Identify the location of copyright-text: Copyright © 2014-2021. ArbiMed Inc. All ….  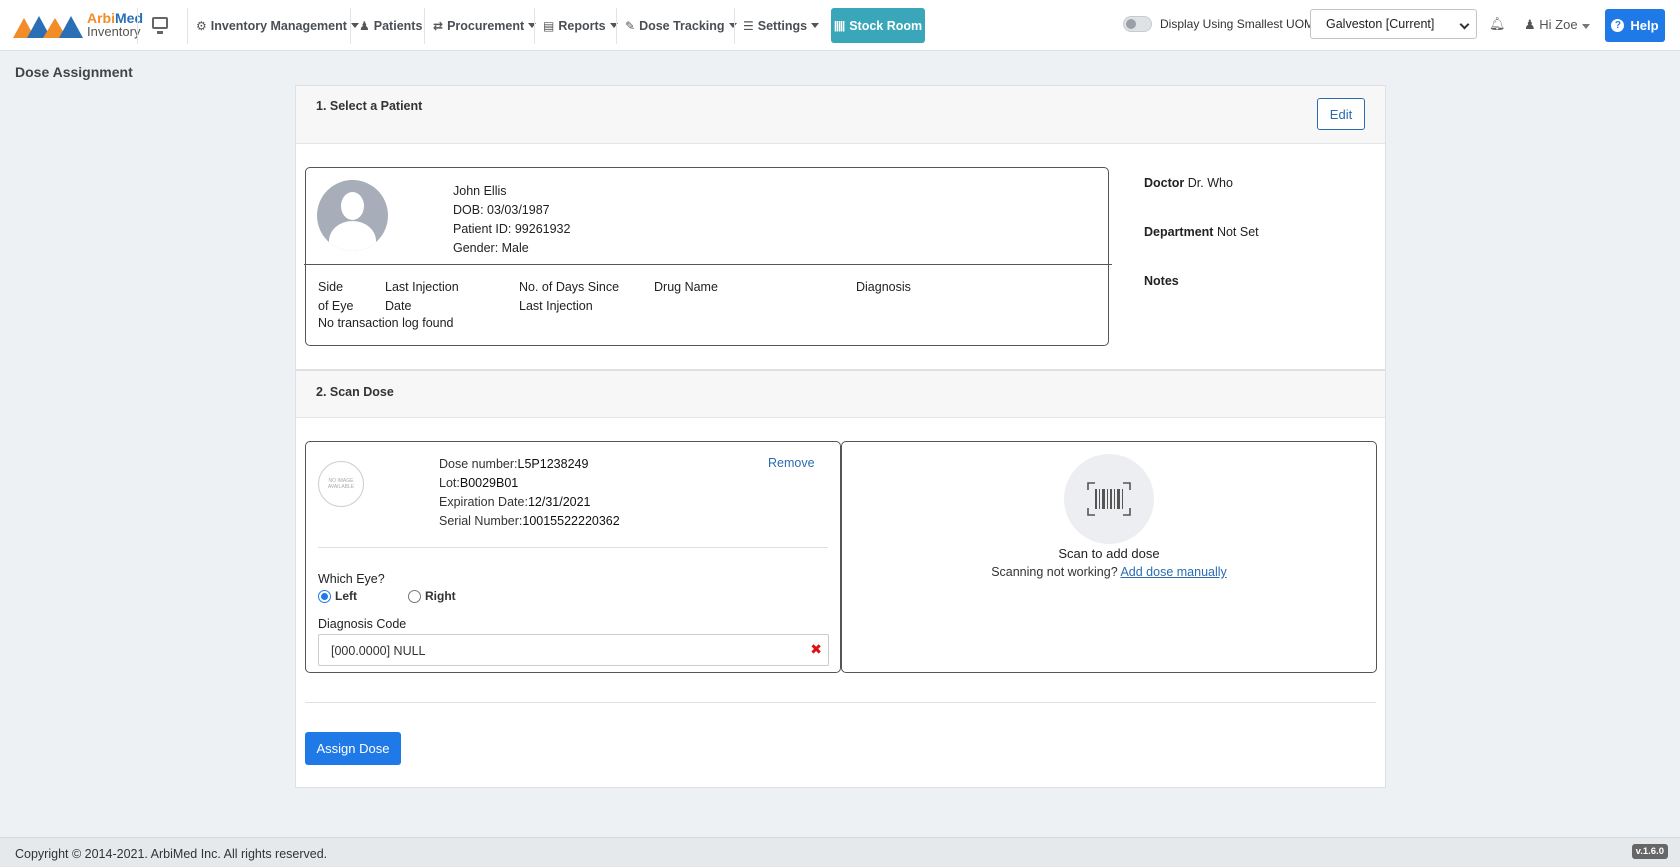
(171, 854).